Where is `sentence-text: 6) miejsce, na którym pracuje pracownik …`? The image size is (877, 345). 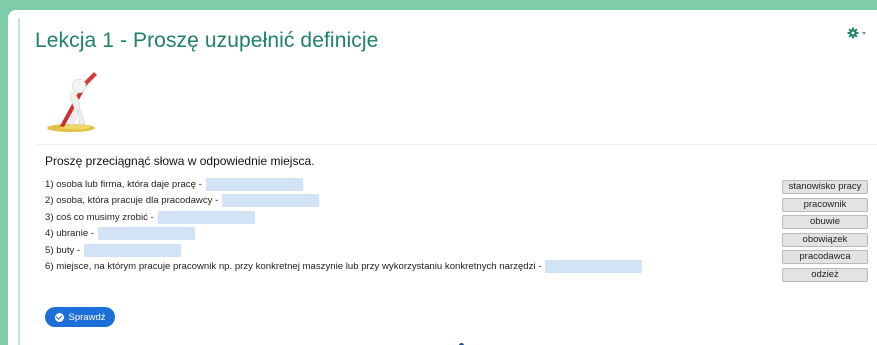
sentence-text: 6) miejsce, na którym pracuje pracownik … is located at coordinates (293, 267).